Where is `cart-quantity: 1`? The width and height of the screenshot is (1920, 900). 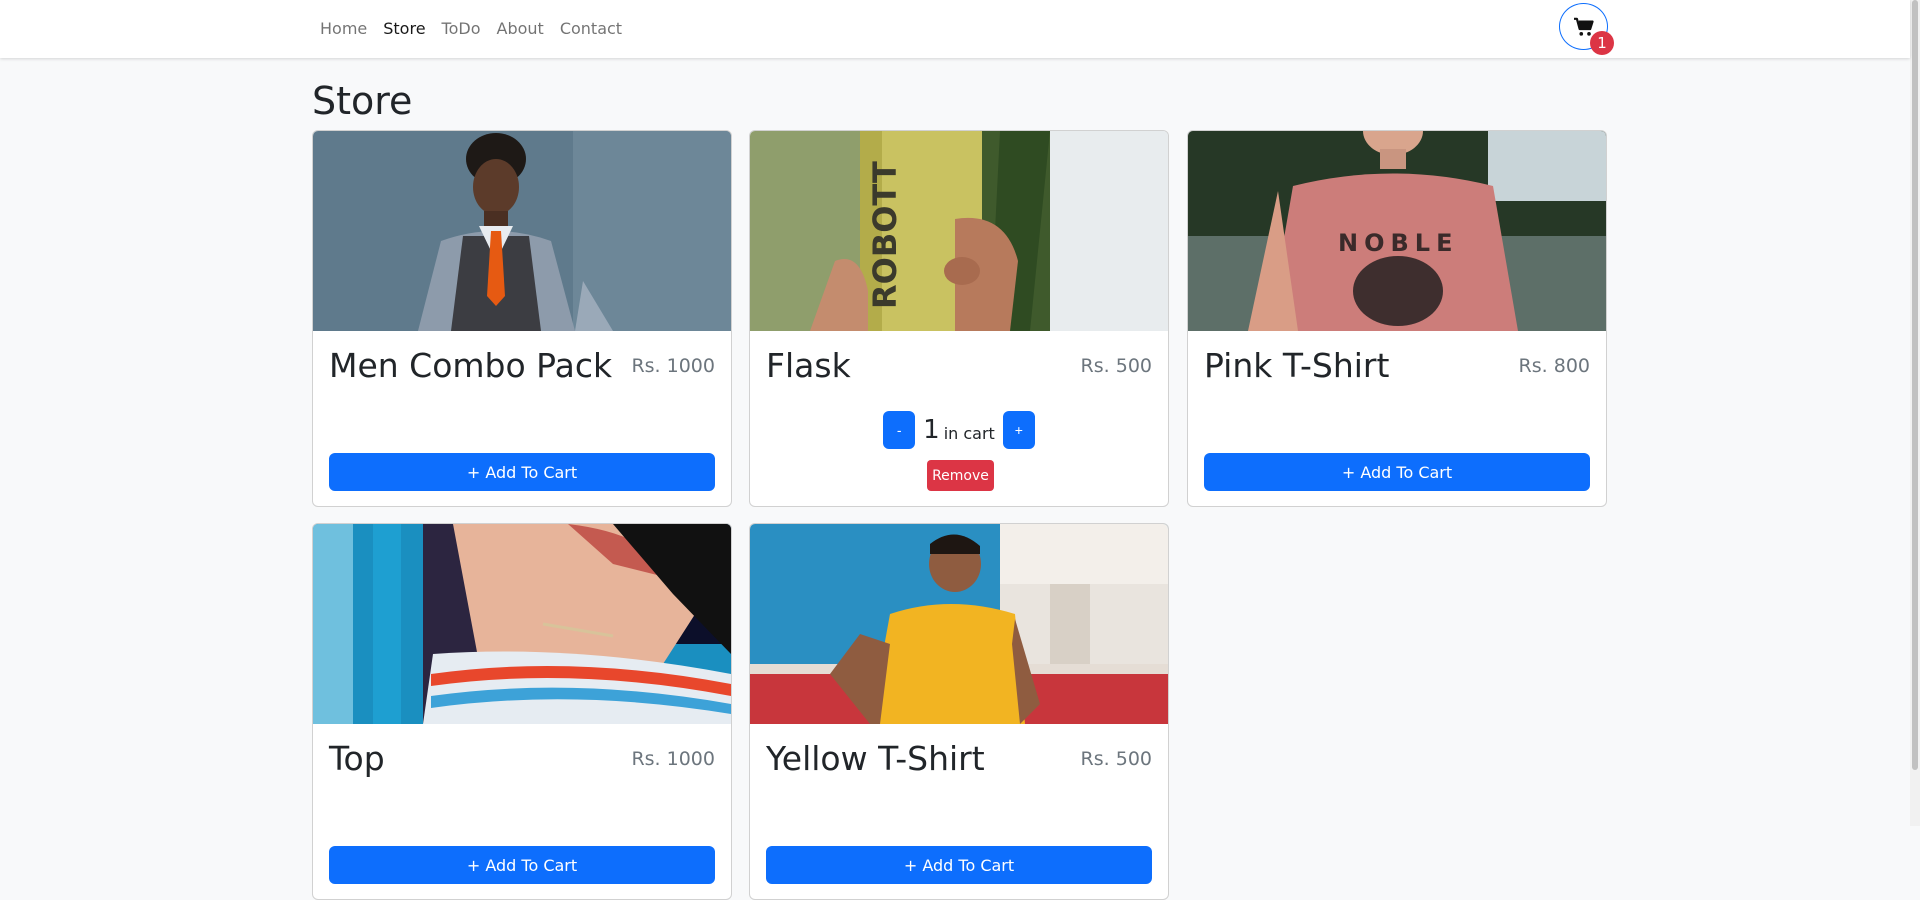
cart-quantity: 1 is located at coordinates (931, 430).